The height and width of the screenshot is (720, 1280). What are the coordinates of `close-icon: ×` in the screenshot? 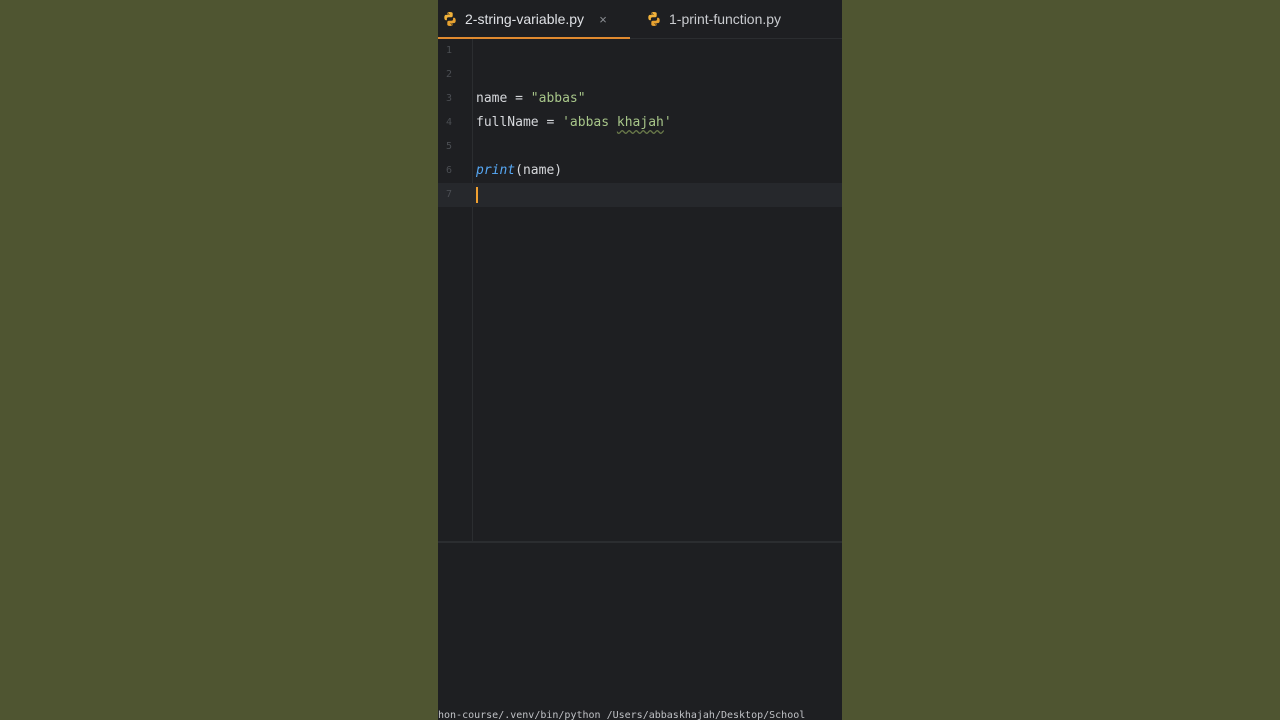 It's located at (603, 19).